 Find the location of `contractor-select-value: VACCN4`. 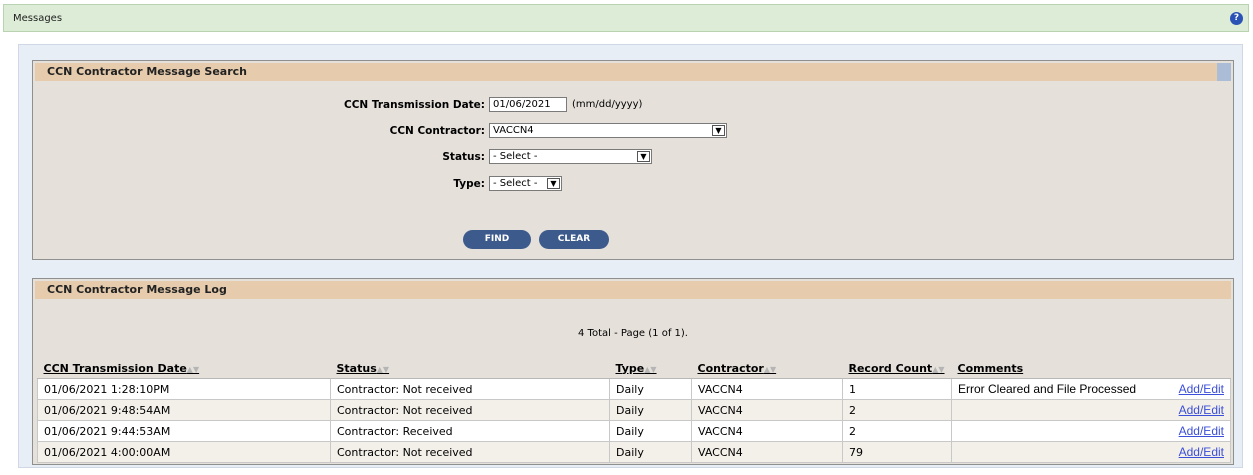

contractor-select-value: VACCN4 is located at coordinates (513, 130).